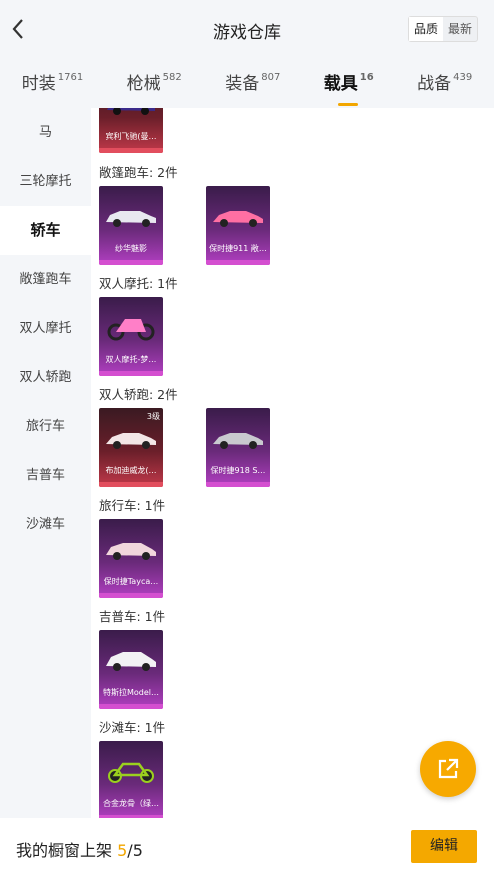  I want to click on sidebar-item-two-seat-coupe: 双人轿跑, so click(45, 377).